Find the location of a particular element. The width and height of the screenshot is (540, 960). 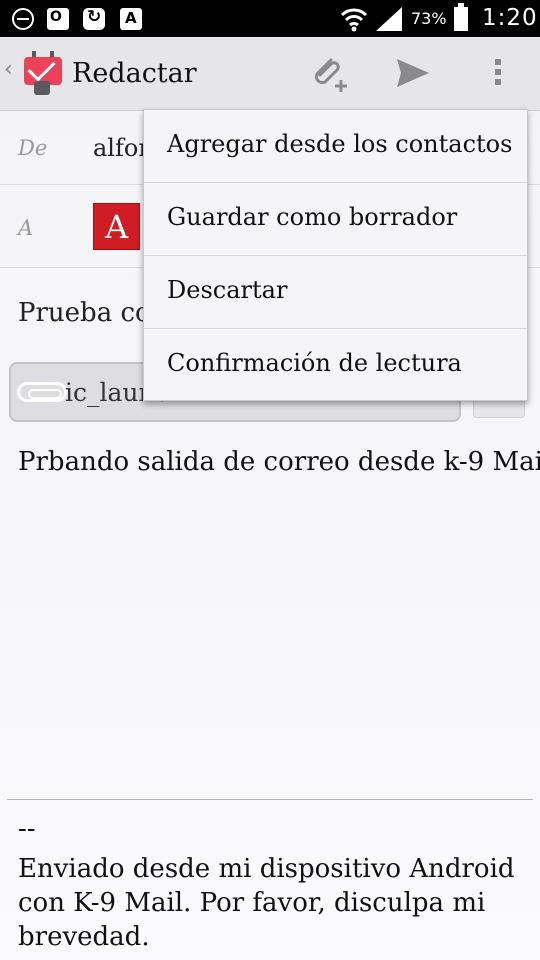

send-icon is located at coordinates (413, 73).